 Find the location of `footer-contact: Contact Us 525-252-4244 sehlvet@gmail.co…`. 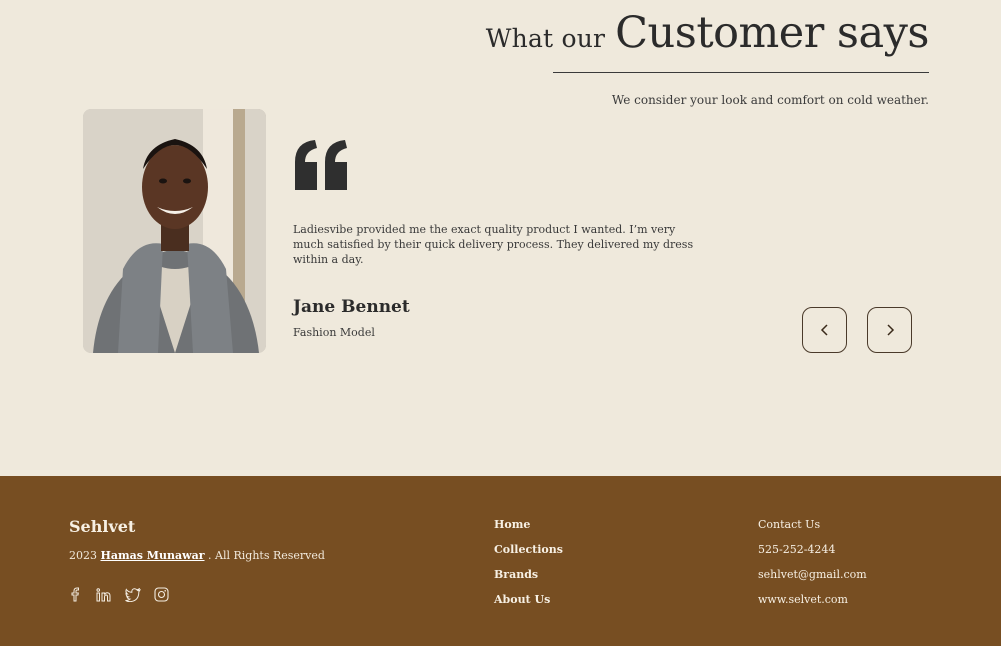

footer-contact: Contact Us 525-252-4244 sehlvet@gmail.co… is located at coordinates (812, 562).